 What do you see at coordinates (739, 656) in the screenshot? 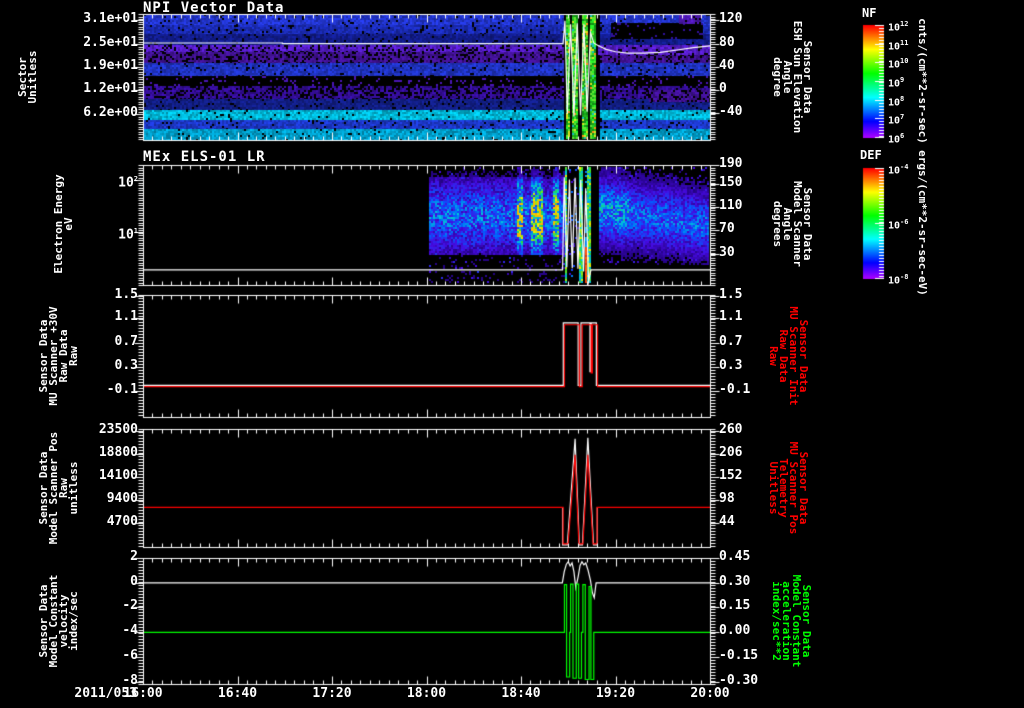
I see `p5-right-tick-label: -0.15` at bounding box center [739, 656].